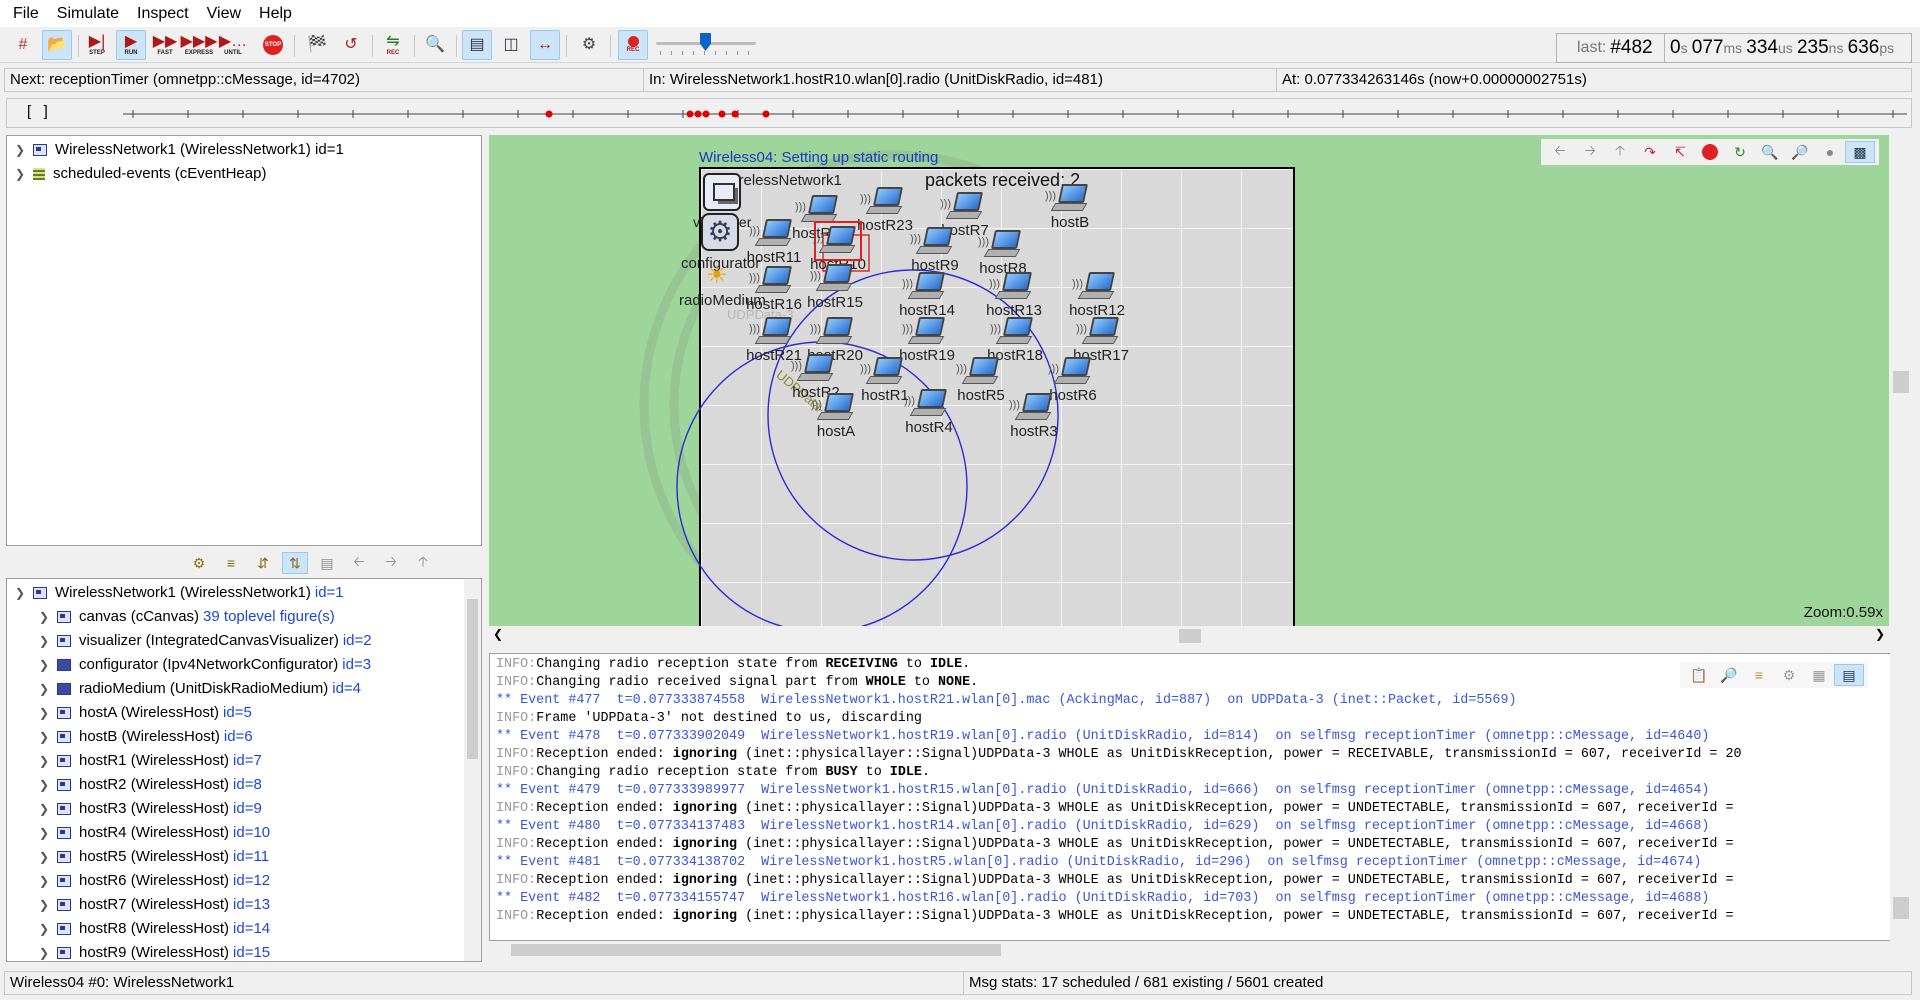 The width and height of the screenshot is (1920, 1000). I want to click on messages-view-icon: ▦, so click(1819, 675).